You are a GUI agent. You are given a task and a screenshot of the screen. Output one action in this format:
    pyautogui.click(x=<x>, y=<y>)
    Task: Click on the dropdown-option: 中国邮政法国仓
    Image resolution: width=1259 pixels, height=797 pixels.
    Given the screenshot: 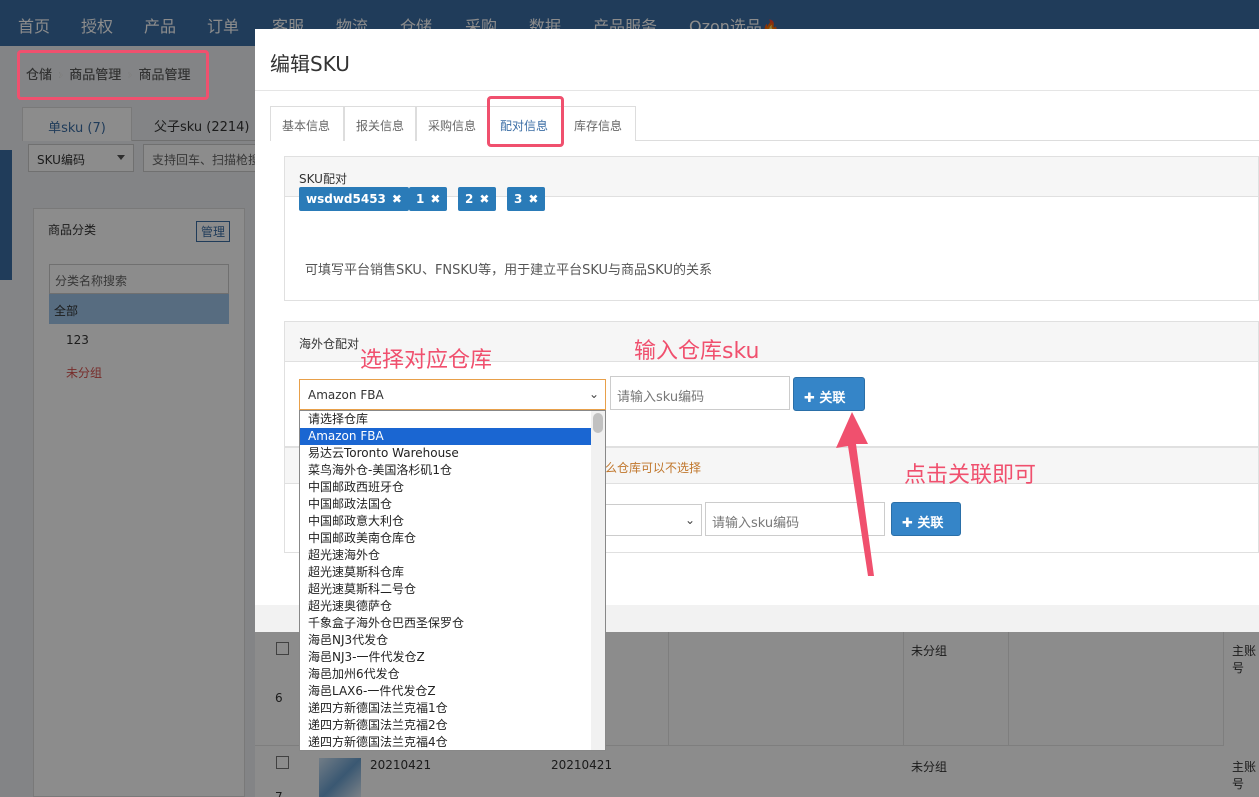 What is the action you would take?
    pyautogui.click(x=446, y=504)
    